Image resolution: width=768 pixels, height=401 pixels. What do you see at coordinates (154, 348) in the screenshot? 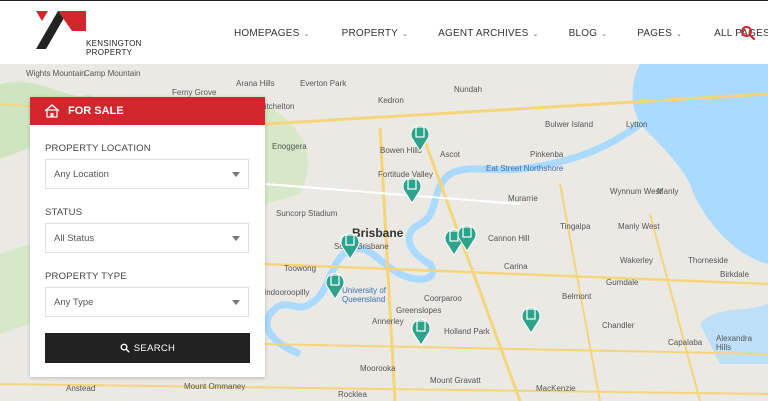
I see `search-button-label: SEARCH` at bounding box center [154, 348].